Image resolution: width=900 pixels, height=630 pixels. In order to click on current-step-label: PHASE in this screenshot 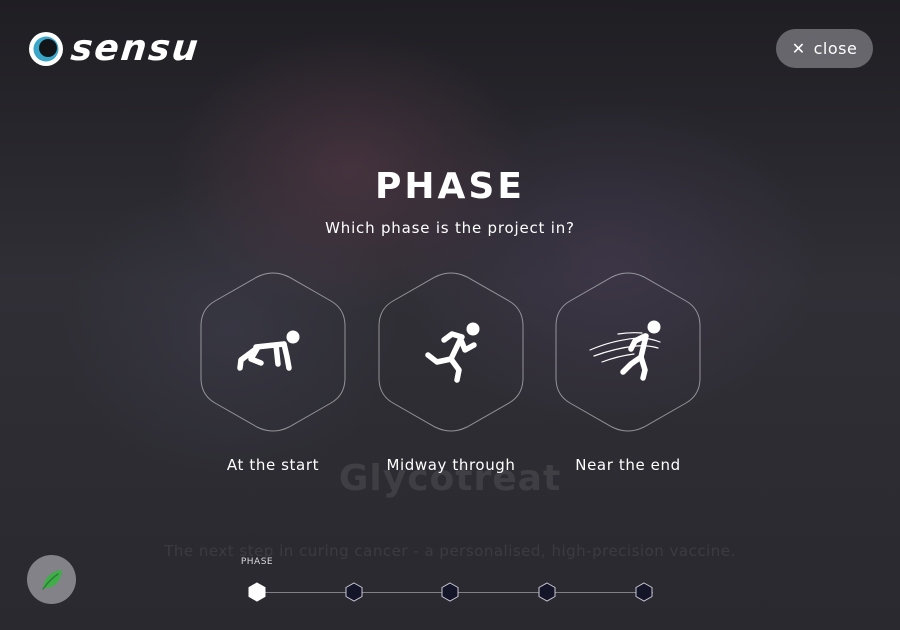, I will do `click(257, 562)`.